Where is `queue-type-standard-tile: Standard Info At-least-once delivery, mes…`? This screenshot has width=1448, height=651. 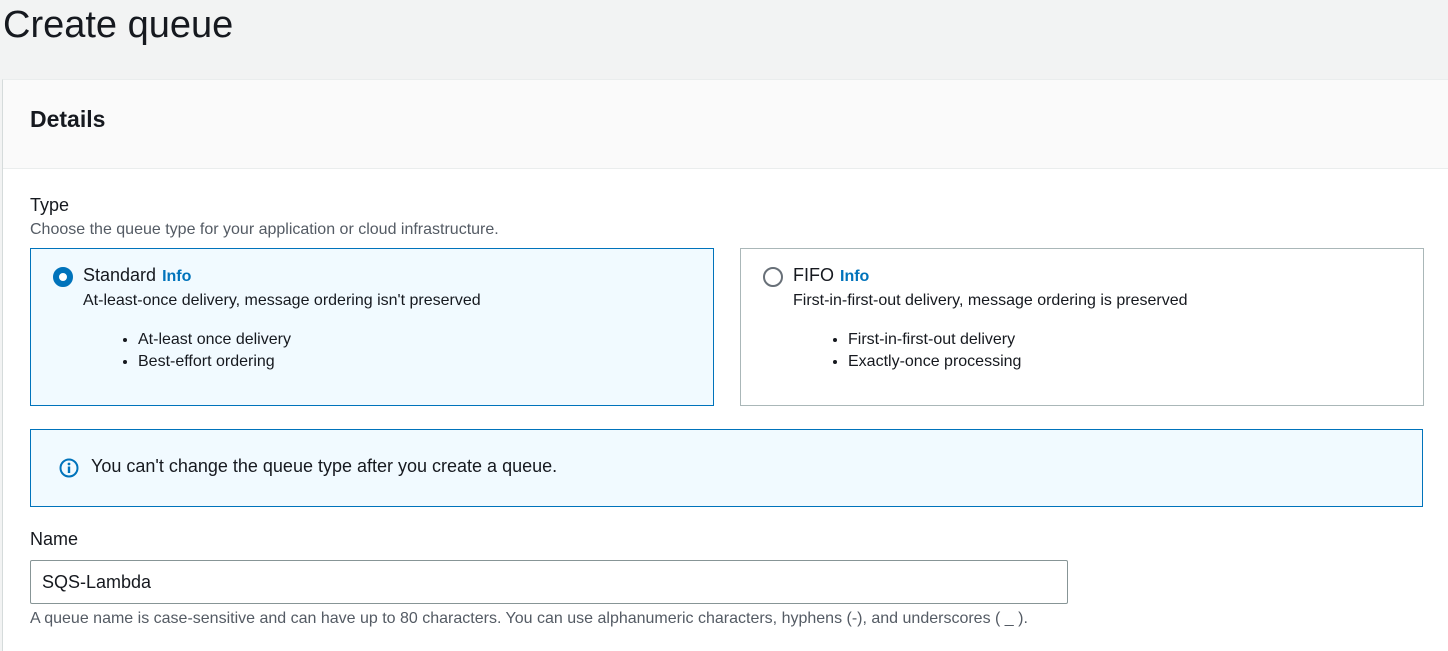
queue-type-standard-tile: Standard Info At-least-once delivery, mes… is located at coordinates (372, 327).